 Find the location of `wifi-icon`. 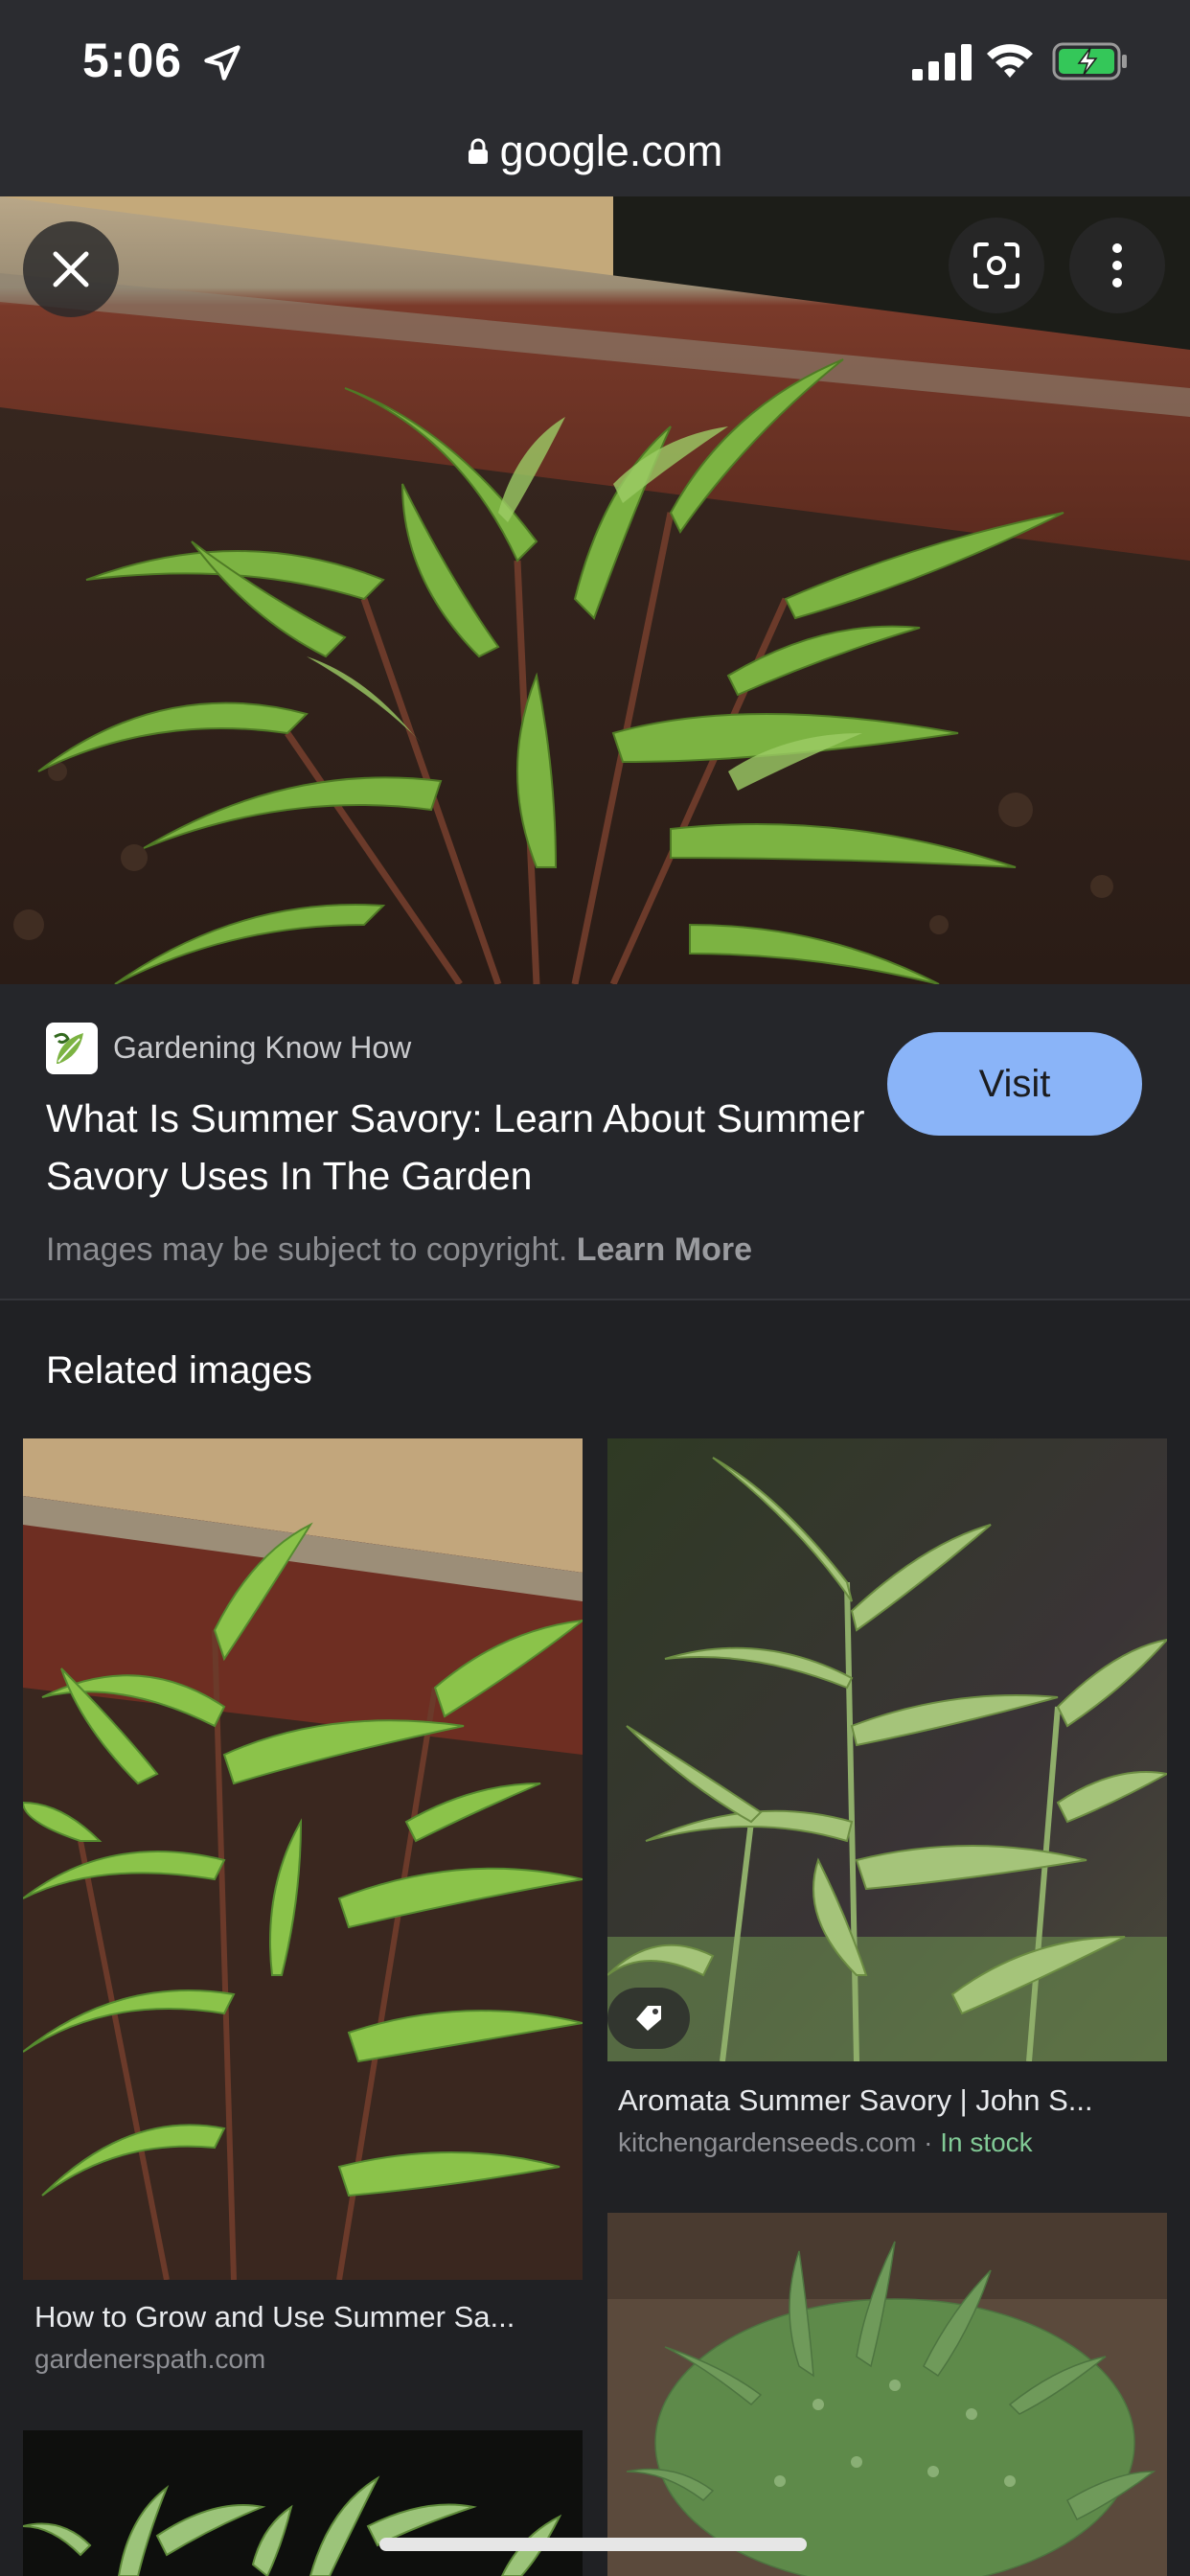

wifi-icon is located at coordinates (1010, 61).